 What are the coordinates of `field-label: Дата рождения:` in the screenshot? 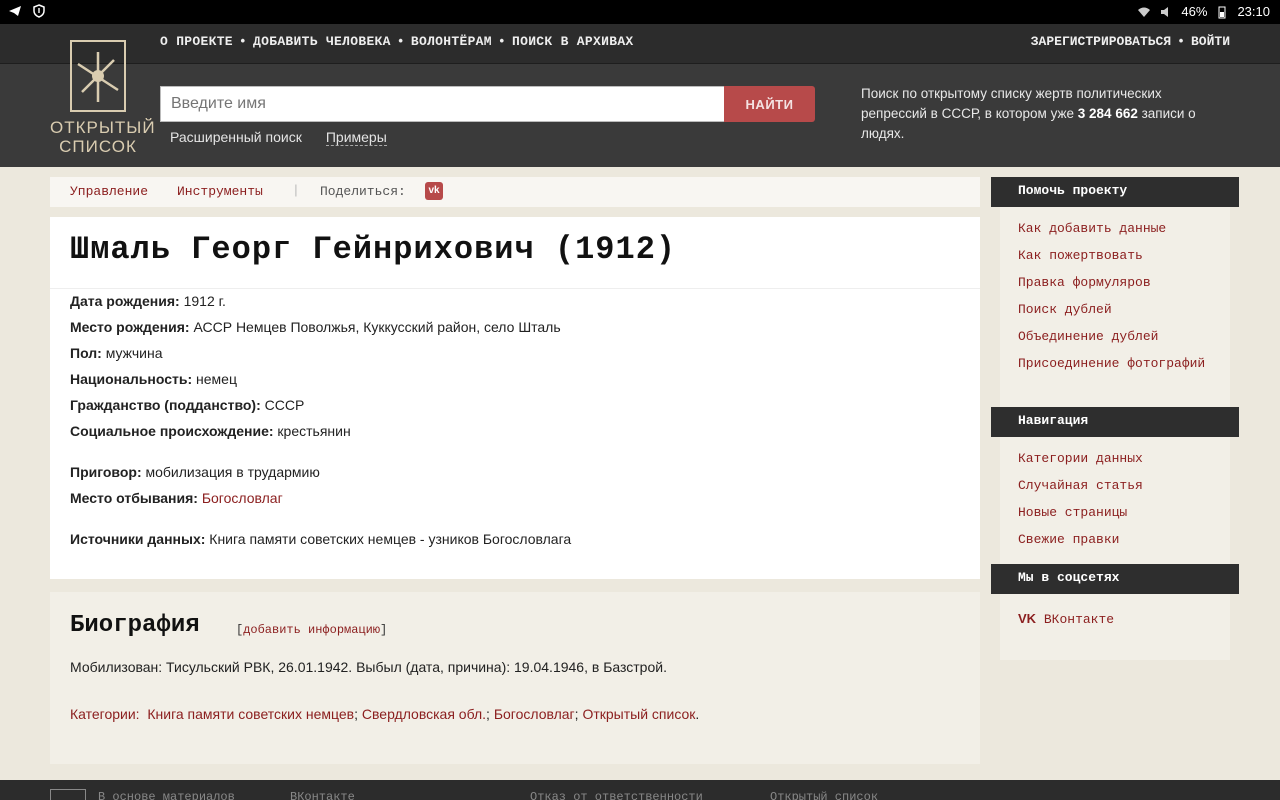 It's located at (125, 301).